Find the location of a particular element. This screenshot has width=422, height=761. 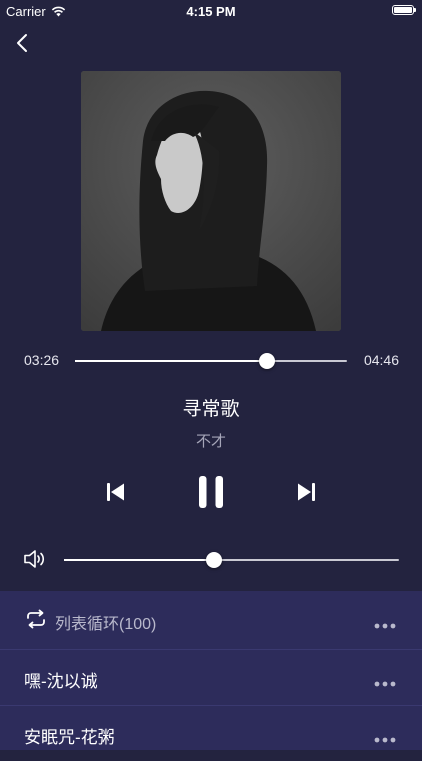

progress-fill is located at coordinates (171, 361).